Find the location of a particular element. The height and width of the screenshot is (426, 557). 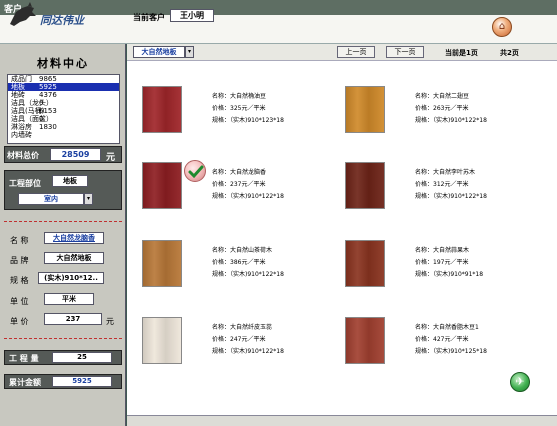

name-value: 大自然龙脑香 is located at coordinates (74, 238).